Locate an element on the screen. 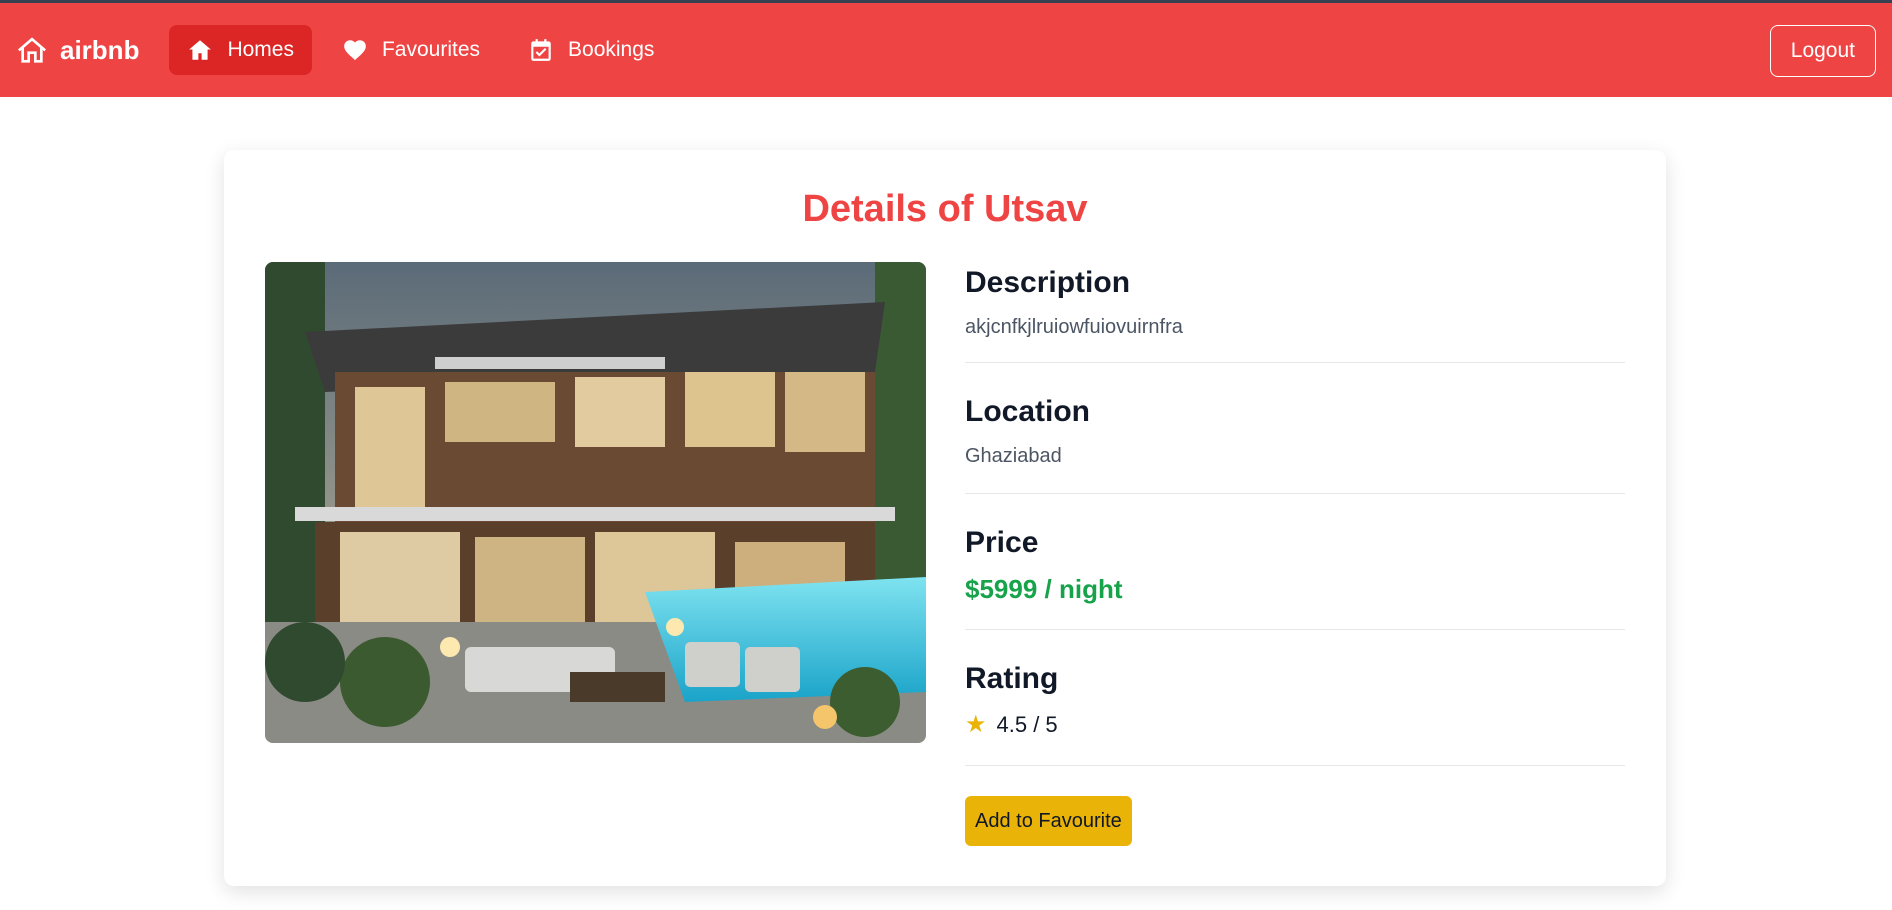 The height and width of the screenshot is (910, 1892). nav-item-label: Homes is located at coordinates (260, 49).